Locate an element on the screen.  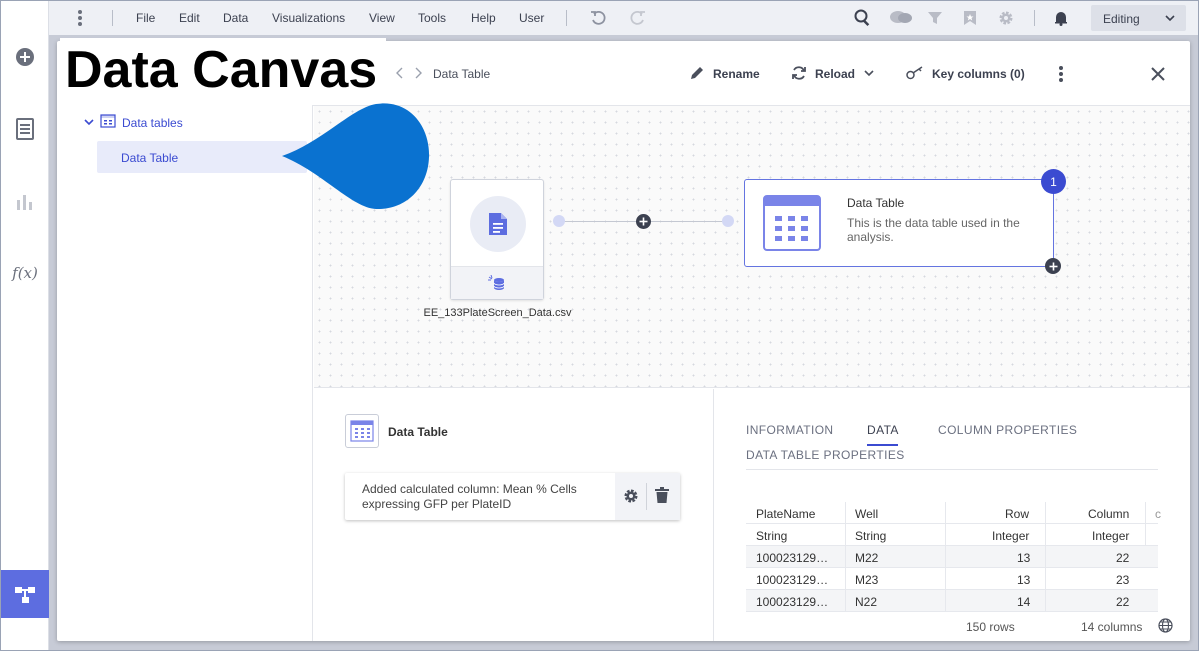
reload-icon is located at coordinates (799, 74).